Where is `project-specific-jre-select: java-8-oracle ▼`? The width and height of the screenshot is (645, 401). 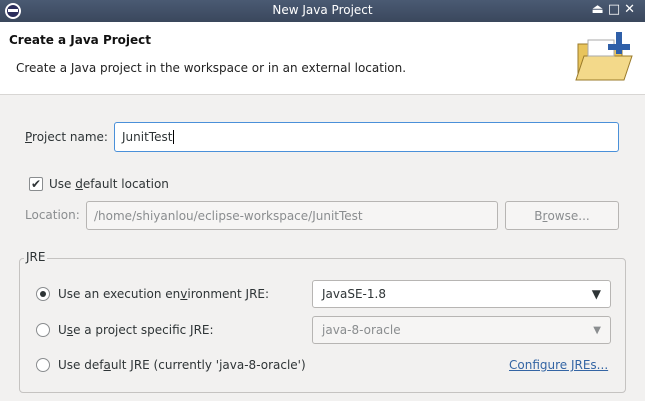 project-specific-jre-select: java-8-oracle ▼ is located at coordinates (461, 330).